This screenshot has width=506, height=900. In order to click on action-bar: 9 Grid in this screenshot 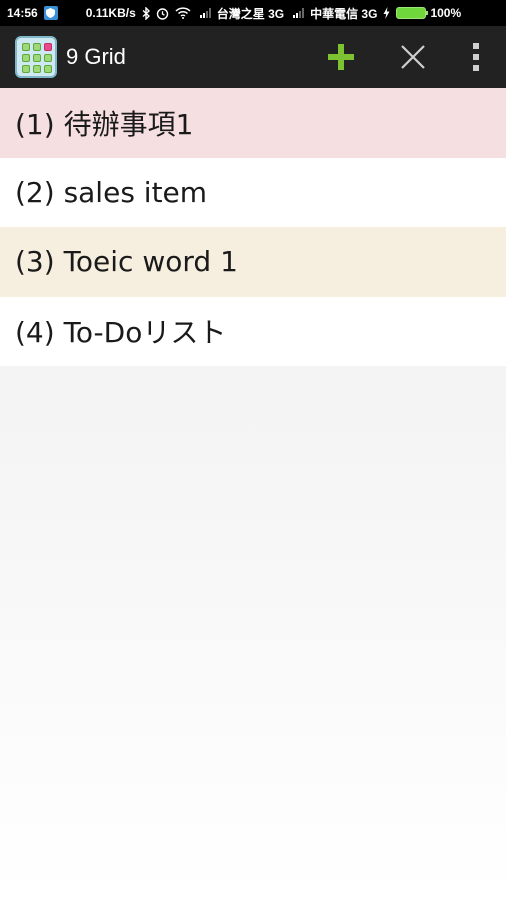, I will do `click(253, 57)`.